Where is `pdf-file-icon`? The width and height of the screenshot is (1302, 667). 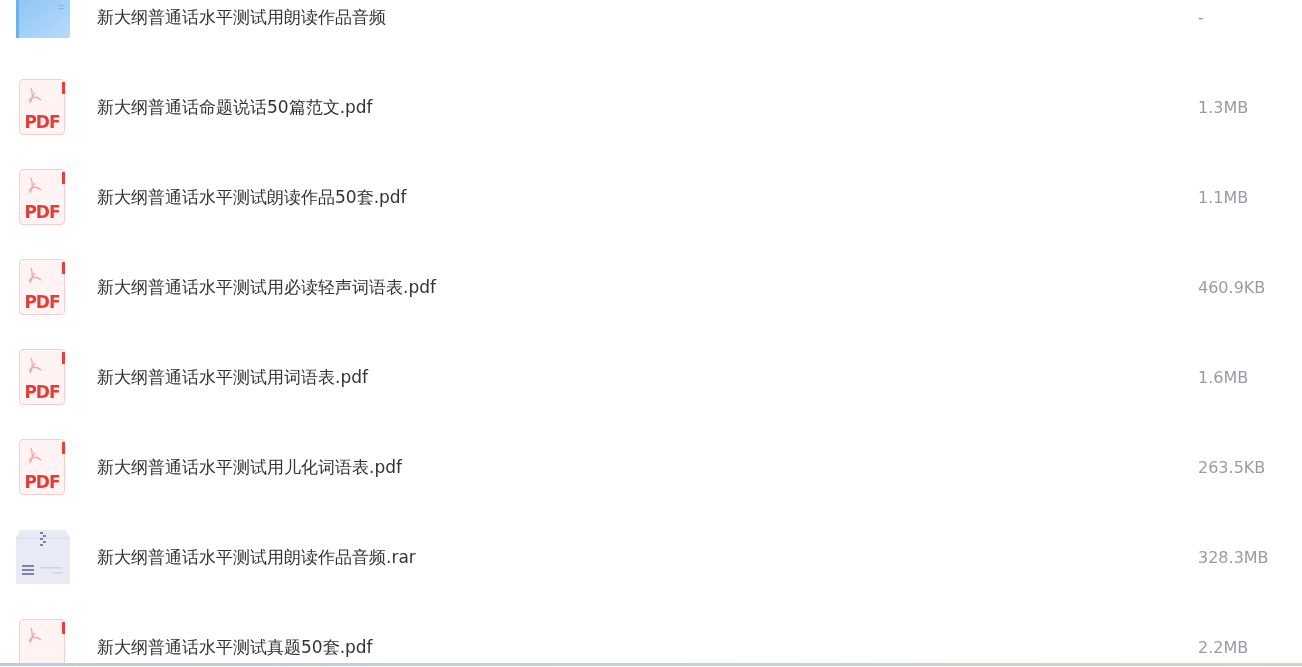 pdf-file-icon is located at coordinates (42, 641).